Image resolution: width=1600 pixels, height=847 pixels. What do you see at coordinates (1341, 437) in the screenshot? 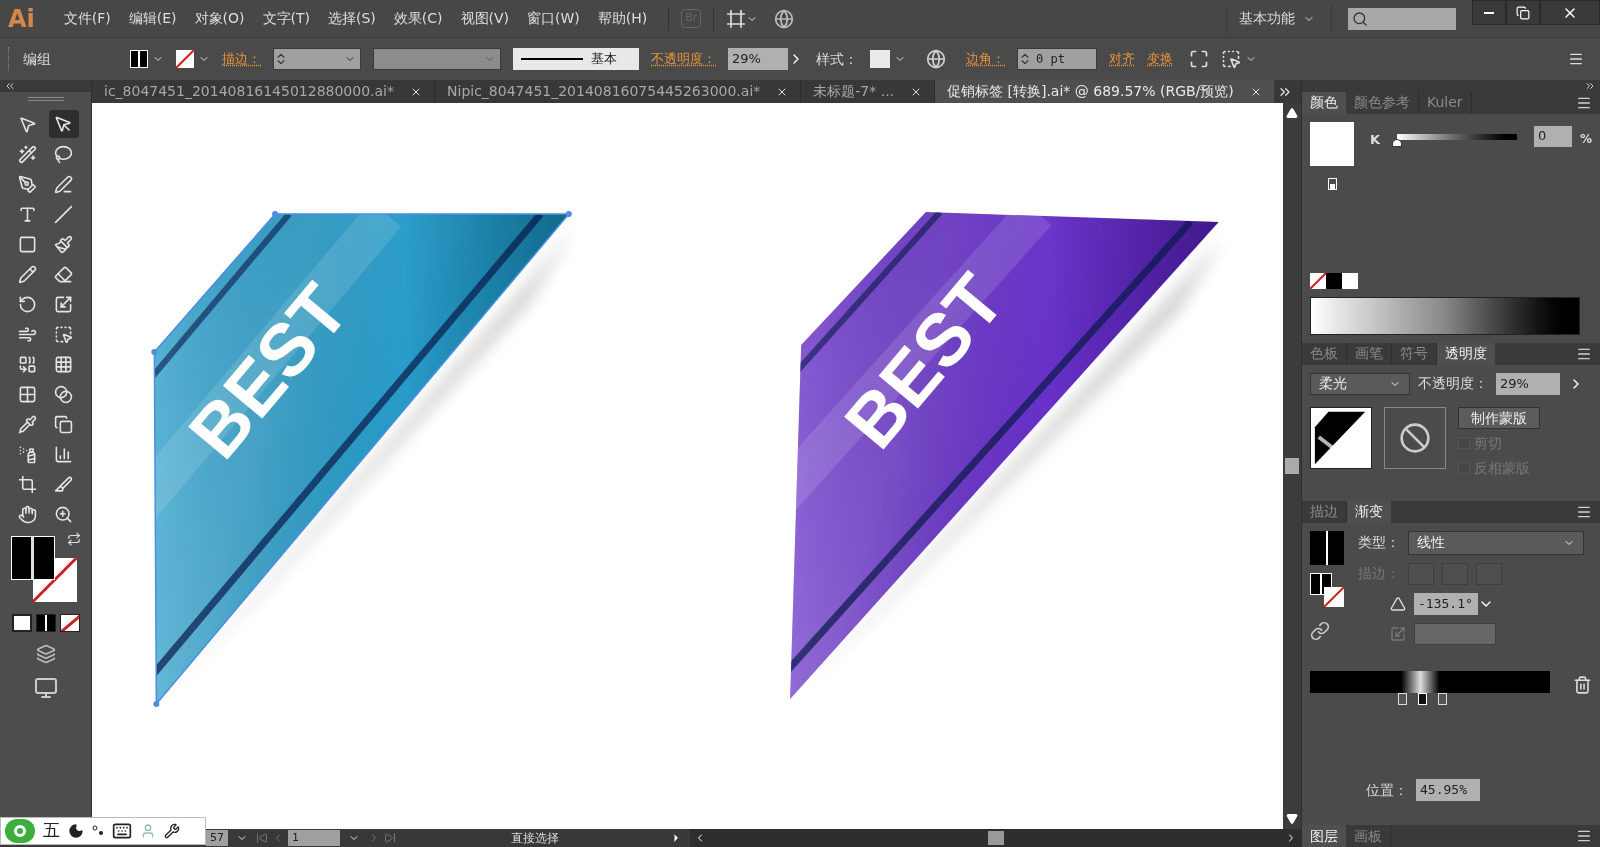
I see `artwork-thumbnail` at bounding box center [1341, 437].